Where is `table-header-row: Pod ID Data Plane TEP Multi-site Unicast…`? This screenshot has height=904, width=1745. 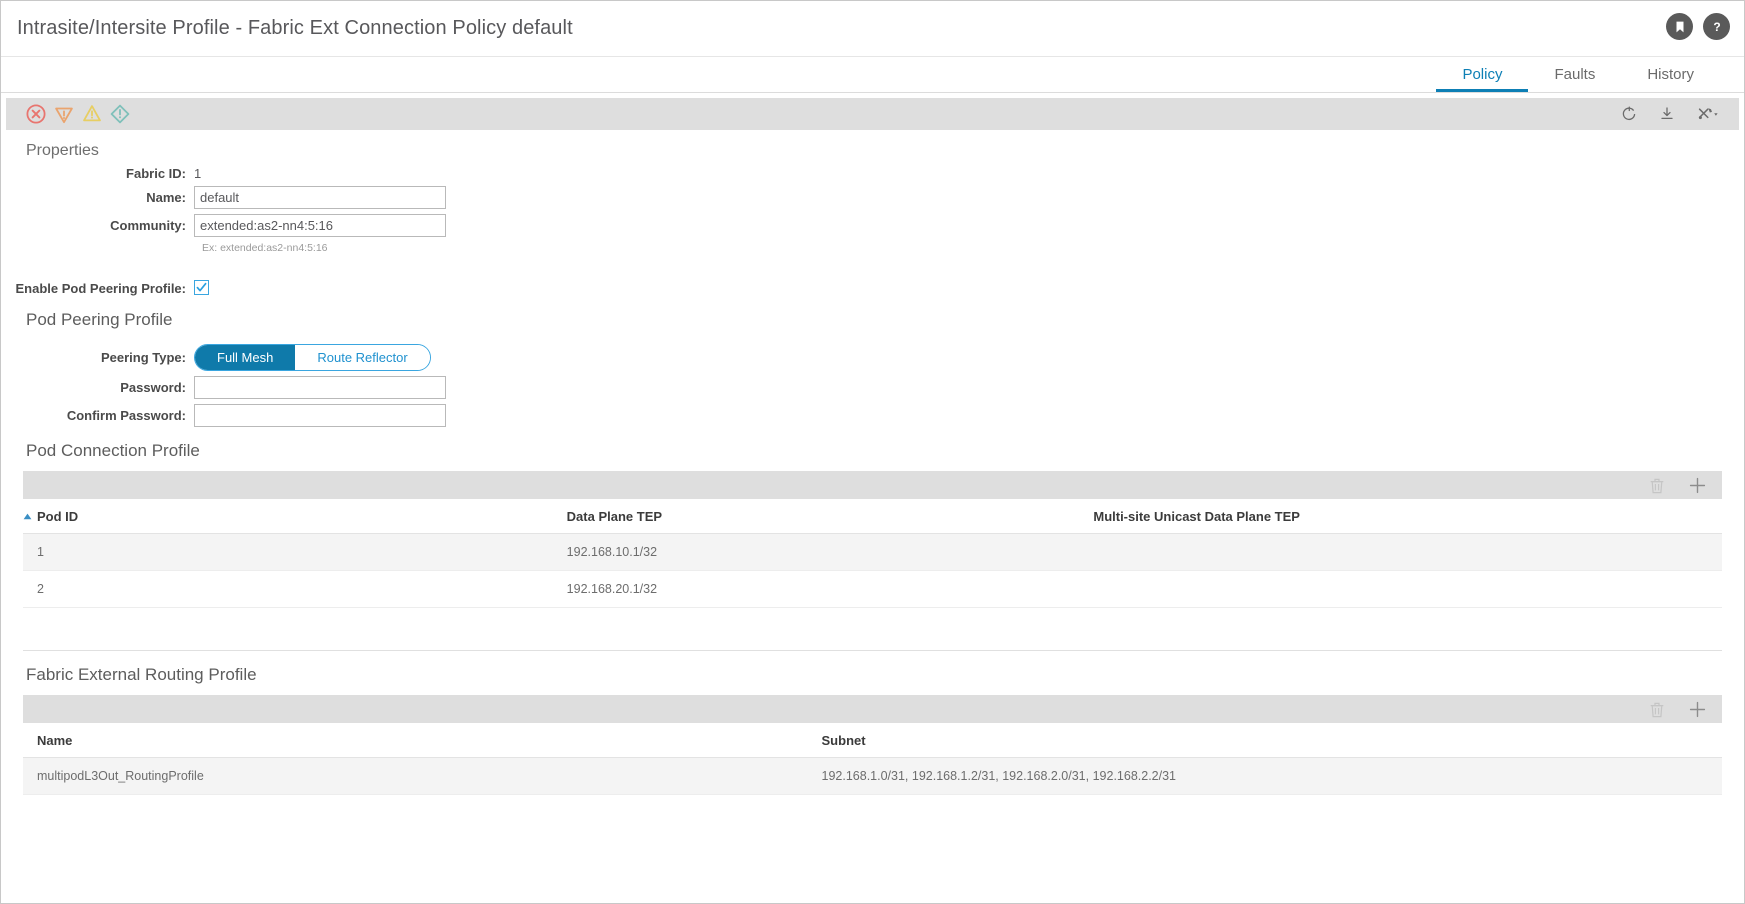
table-header-row: Pod ID Data Plane TEP Multi-site Unicast… is located at coordinates (872, 516).